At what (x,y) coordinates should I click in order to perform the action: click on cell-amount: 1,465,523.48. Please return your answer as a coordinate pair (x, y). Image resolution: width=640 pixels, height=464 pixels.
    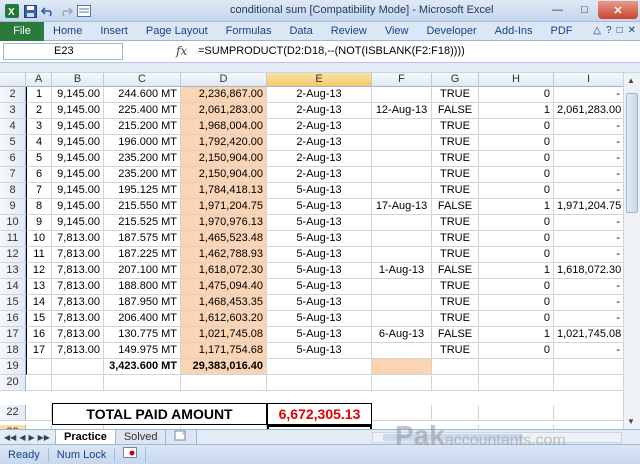
    Looking at the image, I should click on (224, 239).